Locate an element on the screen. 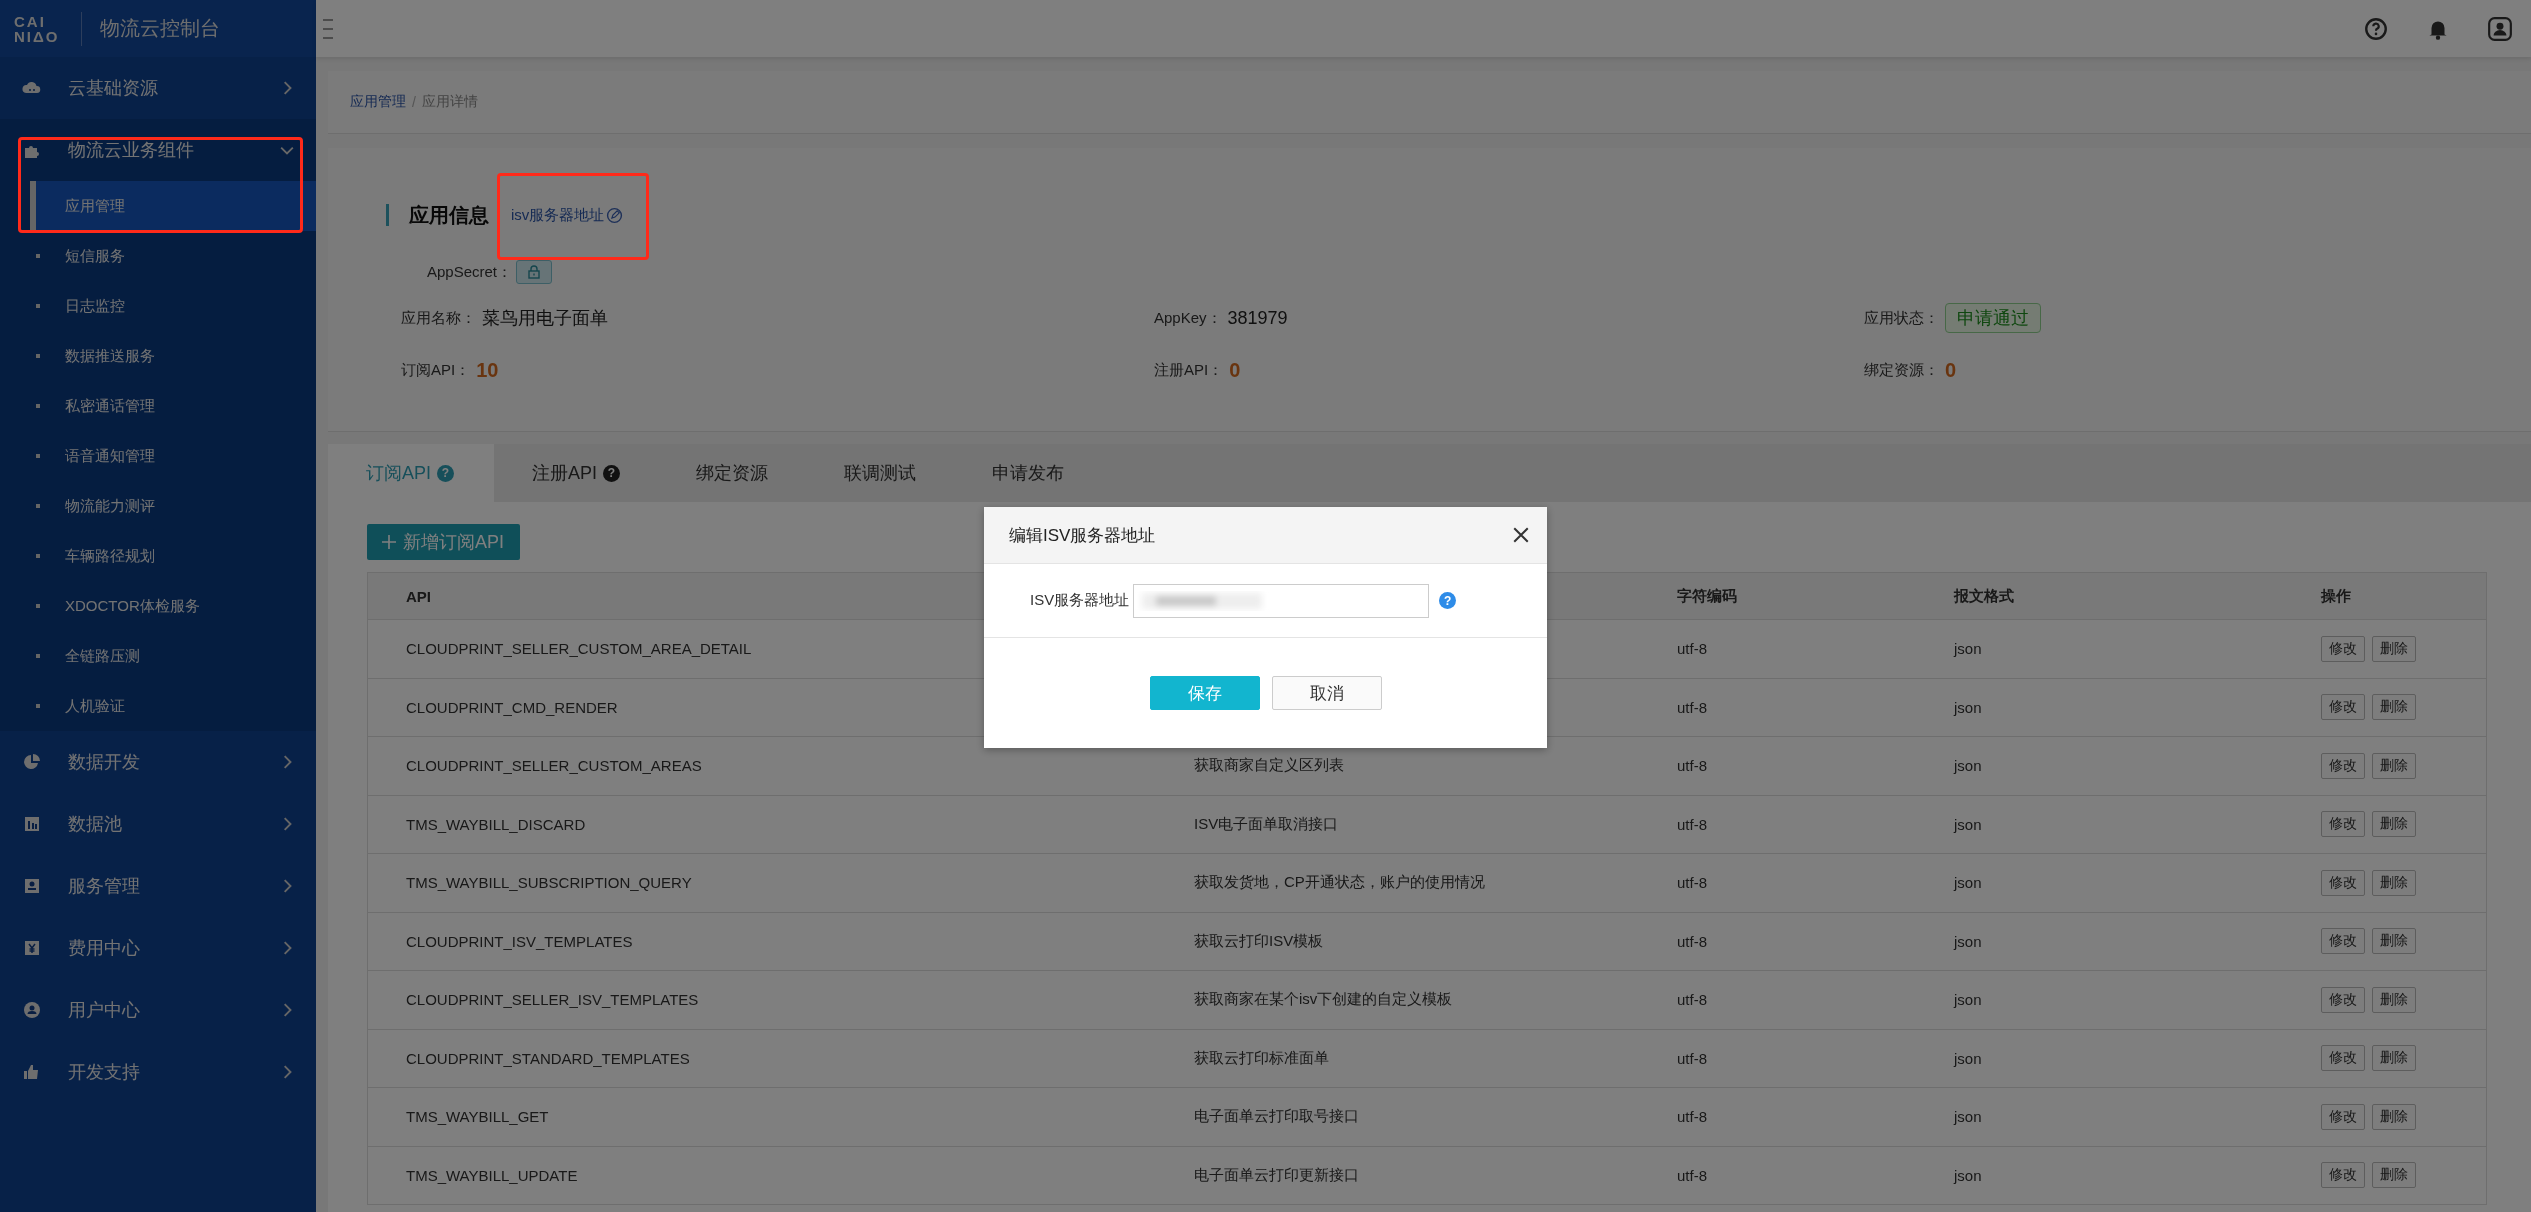  menu-group: 开发支持 is located at coordinates (158, 1072).